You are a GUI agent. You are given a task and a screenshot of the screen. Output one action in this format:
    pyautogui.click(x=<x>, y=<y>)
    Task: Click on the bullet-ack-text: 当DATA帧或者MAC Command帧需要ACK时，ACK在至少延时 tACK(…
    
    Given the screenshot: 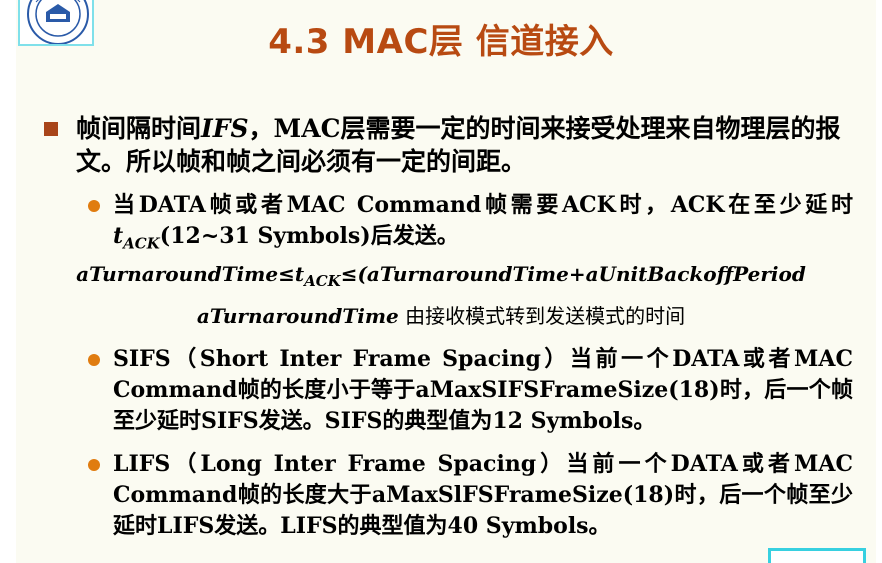 What is the action you would take?
    pyautogui.click(x=483, y=224)
    